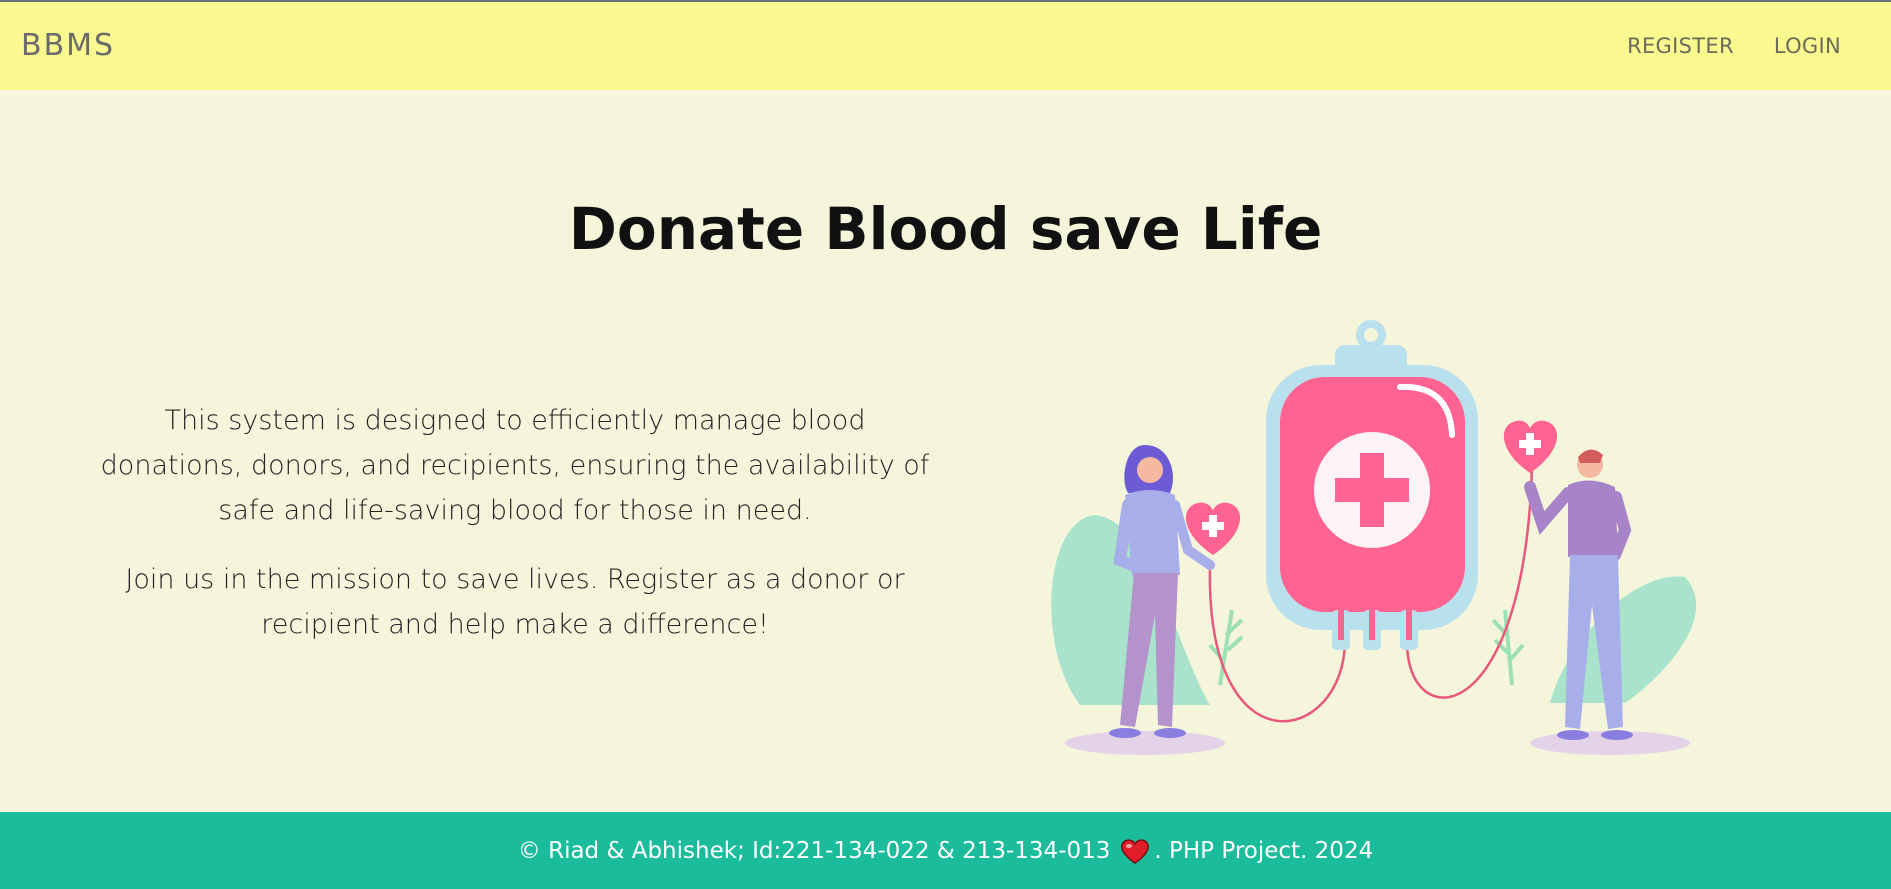 Image resolution: width=1891 pixels, height=889 pixels. What do you see at coordinates (68, 45) in the screenshot?
I see `brand-logo: BBMS` at bounding box center [68, 45].